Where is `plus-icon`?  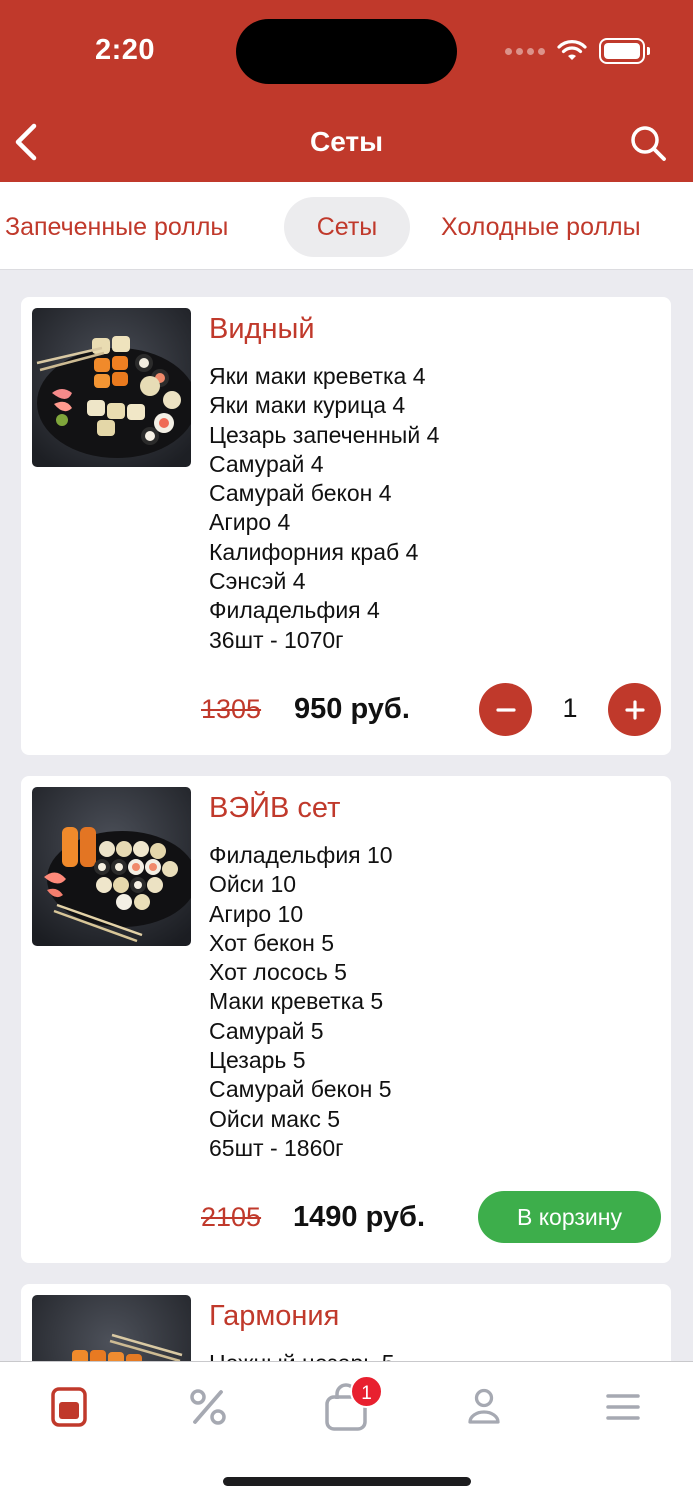 plus-icon is located at coordinates (634, 709).